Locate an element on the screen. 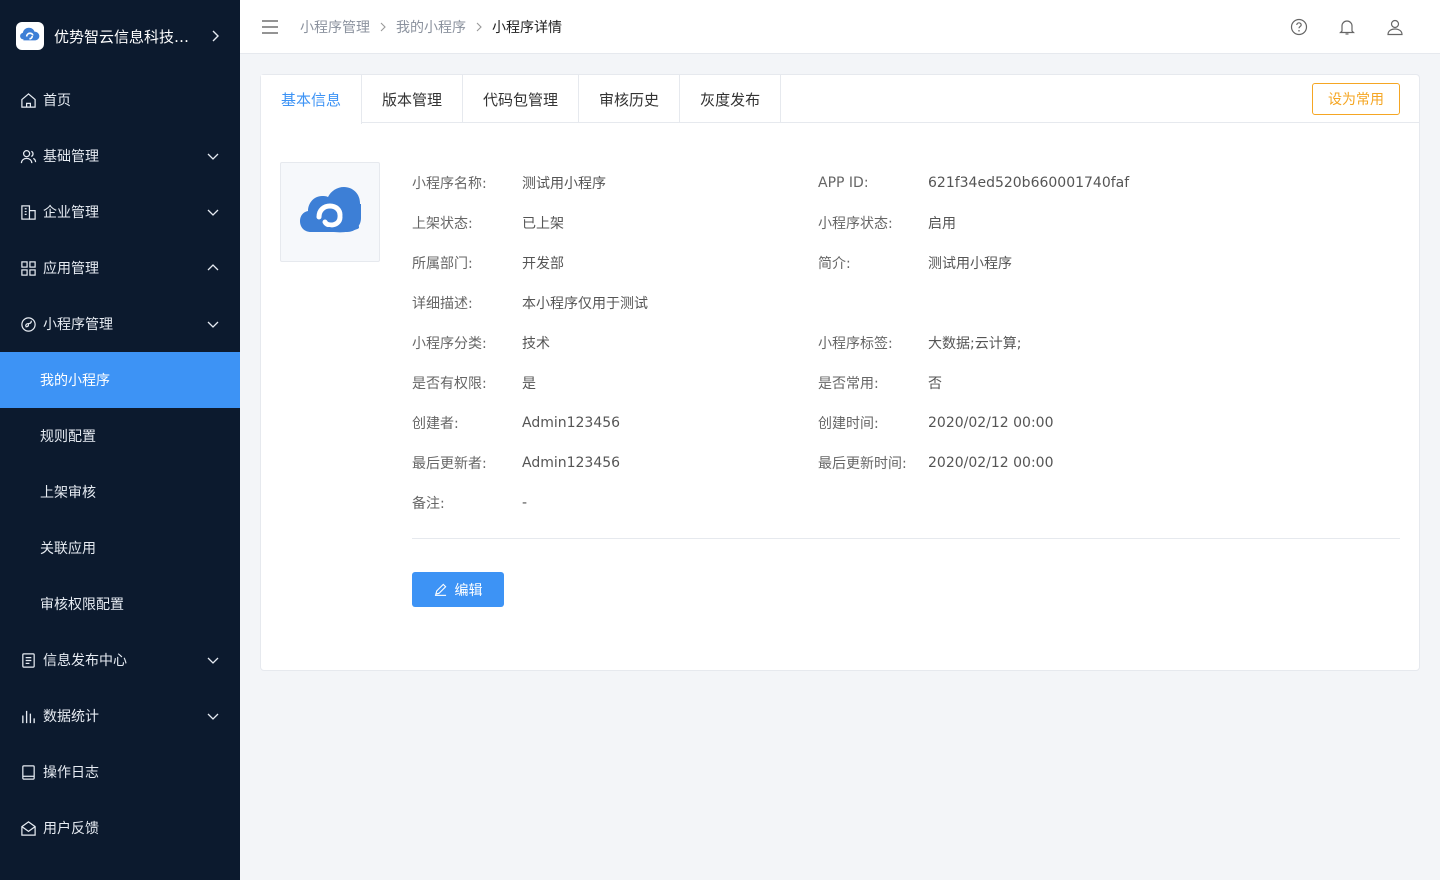 The height and width of the screenshot is (880, 1440). brand-logo-icon is located at coordinates (30, 36).